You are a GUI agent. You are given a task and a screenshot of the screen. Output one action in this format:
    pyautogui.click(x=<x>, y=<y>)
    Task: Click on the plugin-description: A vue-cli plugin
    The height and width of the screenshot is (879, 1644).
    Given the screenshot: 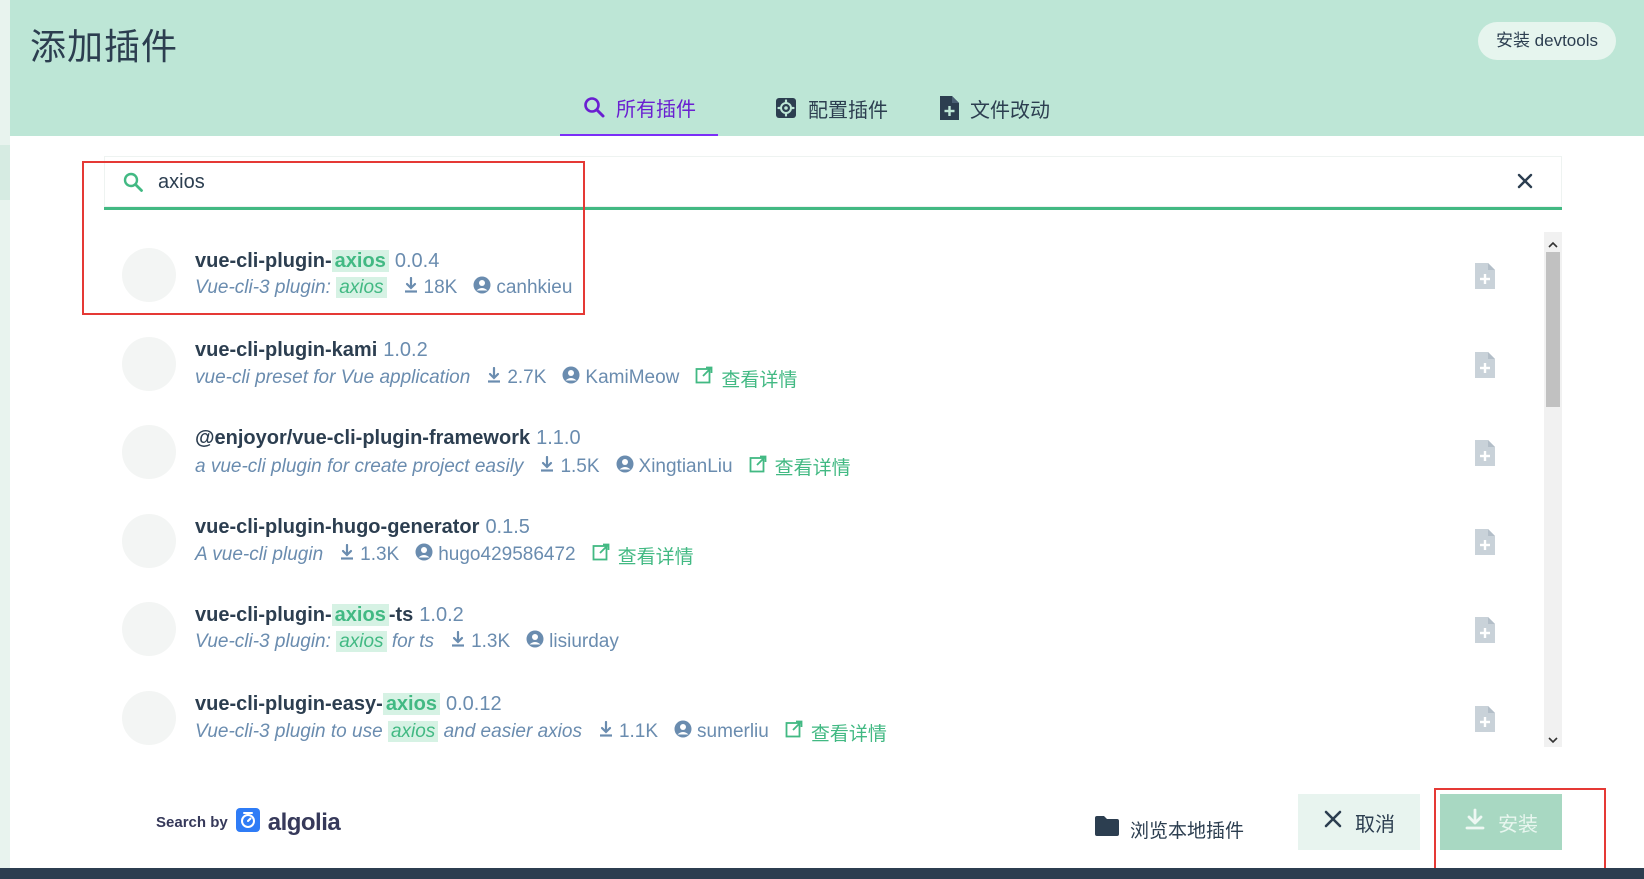 What is the action you would take?
    pyautogui.click(x=259, y=554)
    